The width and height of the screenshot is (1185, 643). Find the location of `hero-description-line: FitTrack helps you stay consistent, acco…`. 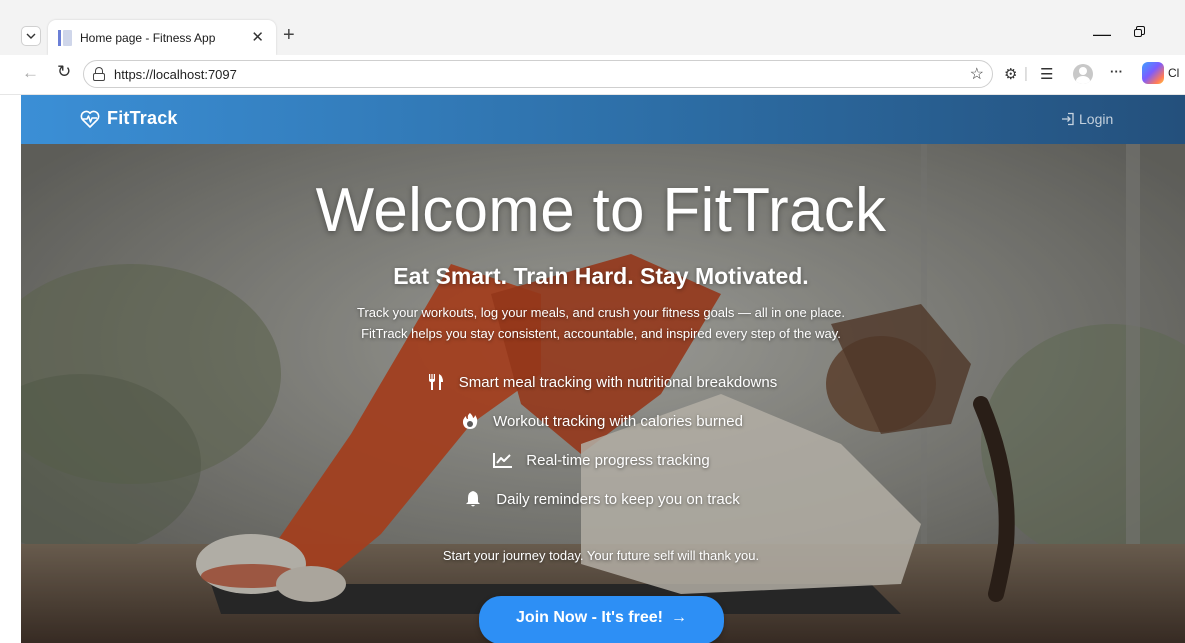

hero-description-line: FitTrack helps you stay consistent, acco… is located at coordinates (601, 333).